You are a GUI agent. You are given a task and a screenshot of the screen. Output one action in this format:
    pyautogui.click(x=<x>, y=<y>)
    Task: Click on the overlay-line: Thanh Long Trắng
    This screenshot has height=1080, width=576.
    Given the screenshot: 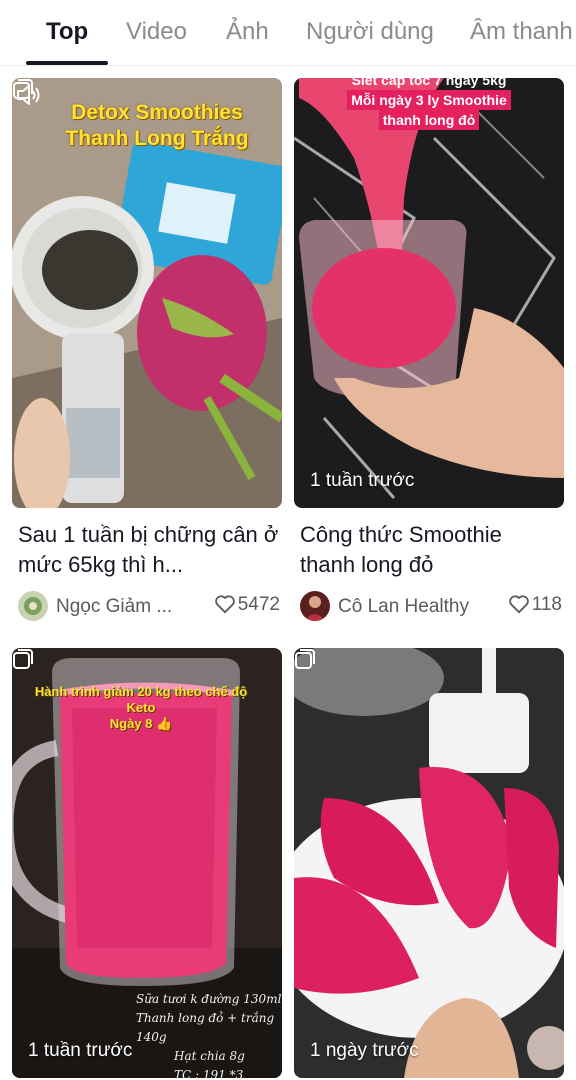 What is the action you would take?
    pyautogui.click(x=157, y=138)
    